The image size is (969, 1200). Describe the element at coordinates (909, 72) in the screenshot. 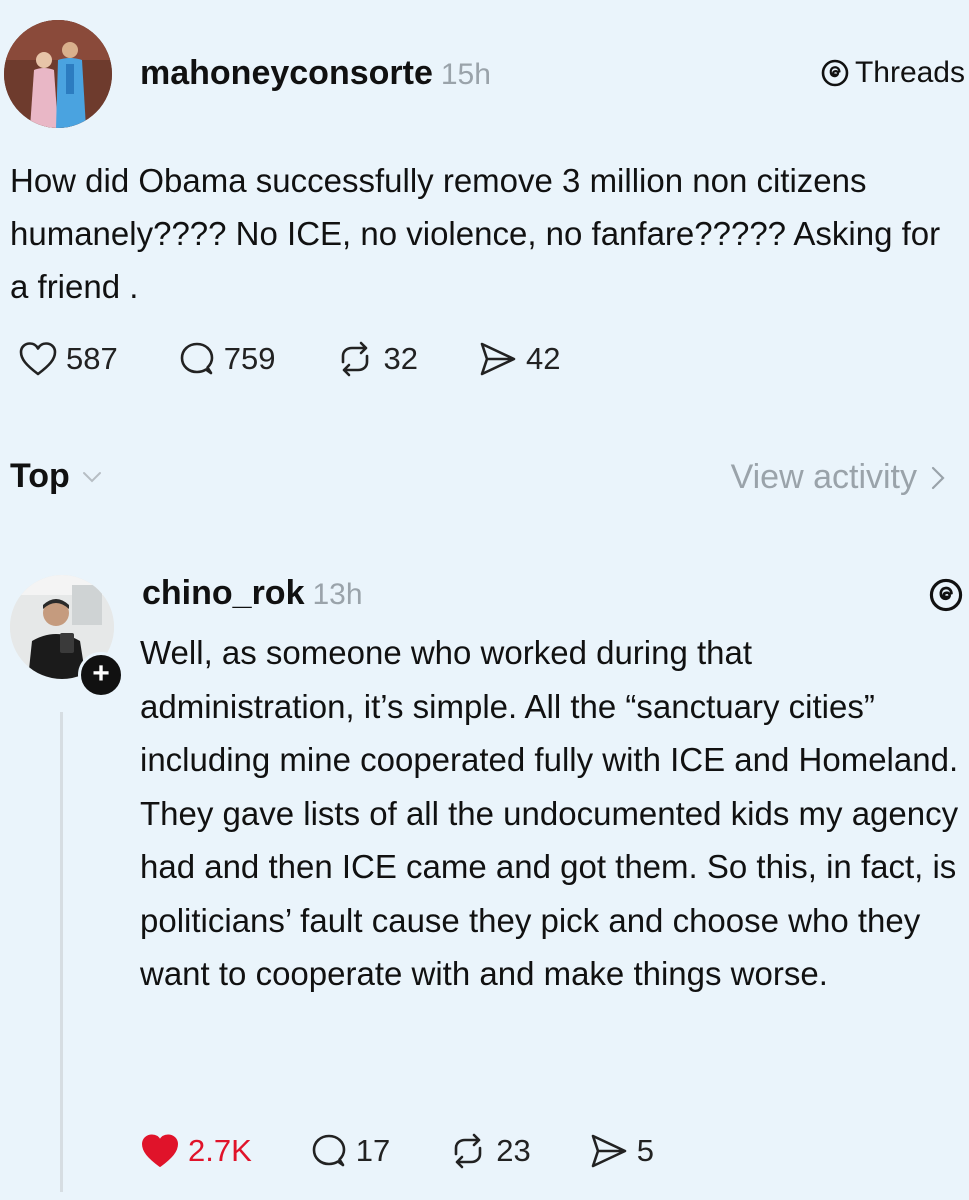

I see `threads-label: Threads` at that location.